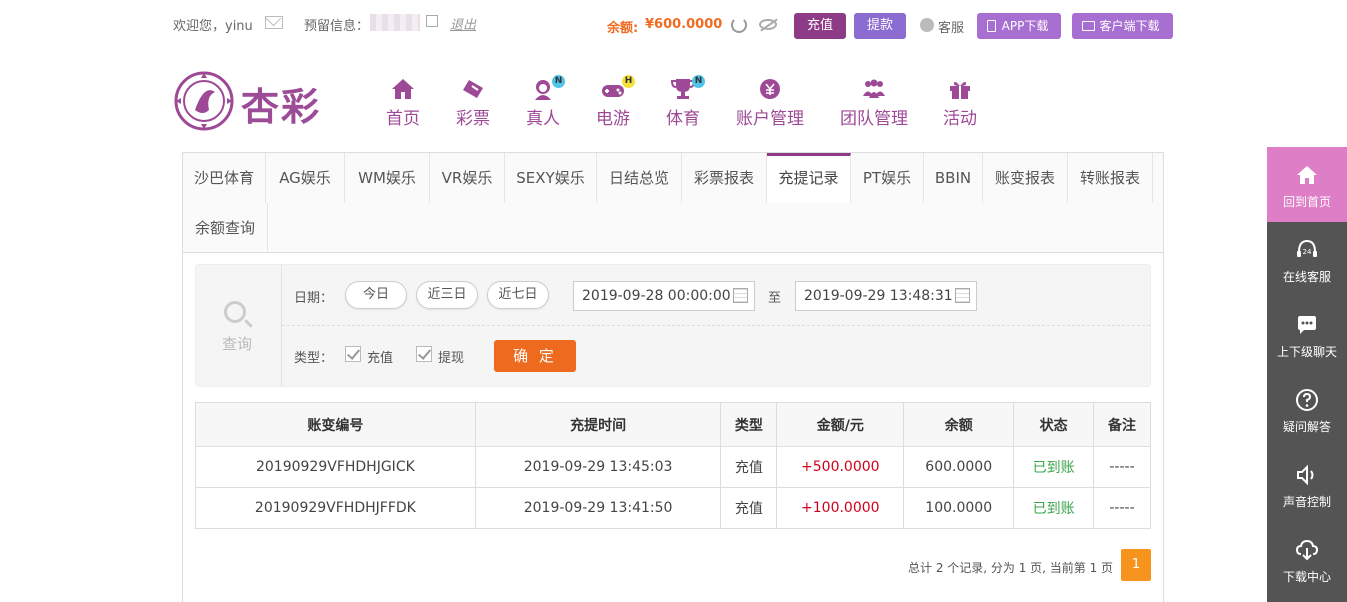 The width and height of the screenshot is (1347, 602). I want to click on type-label: 类型：, so click(314, 358).